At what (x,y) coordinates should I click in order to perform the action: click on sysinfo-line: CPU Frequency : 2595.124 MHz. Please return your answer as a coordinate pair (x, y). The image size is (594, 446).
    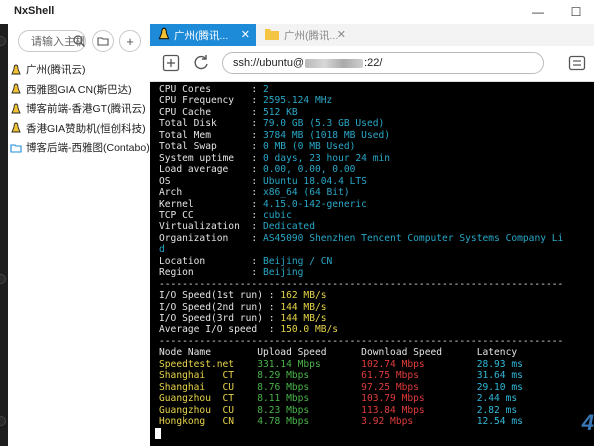
    Looking at the image, I should click on (246, 101).